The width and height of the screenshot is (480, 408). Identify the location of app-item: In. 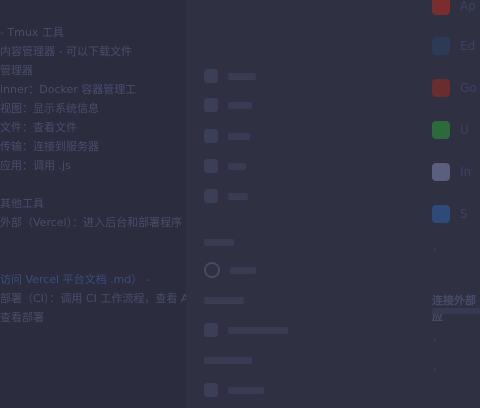
(451, 172).